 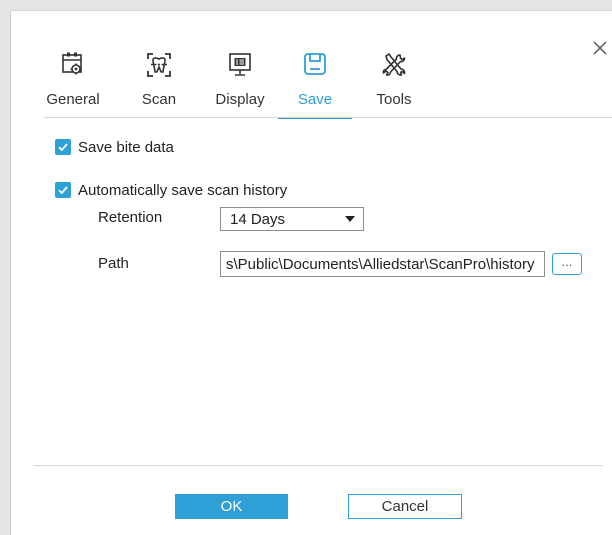 I want to click on save-bite-data-checkbox, so click(x=63, y=147).